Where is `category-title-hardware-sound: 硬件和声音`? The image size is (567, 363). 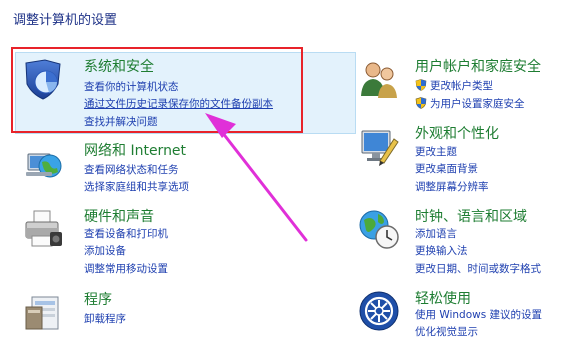 category-title-hardware-sound: 硬件和声音 is located at coordinates (119, 216).